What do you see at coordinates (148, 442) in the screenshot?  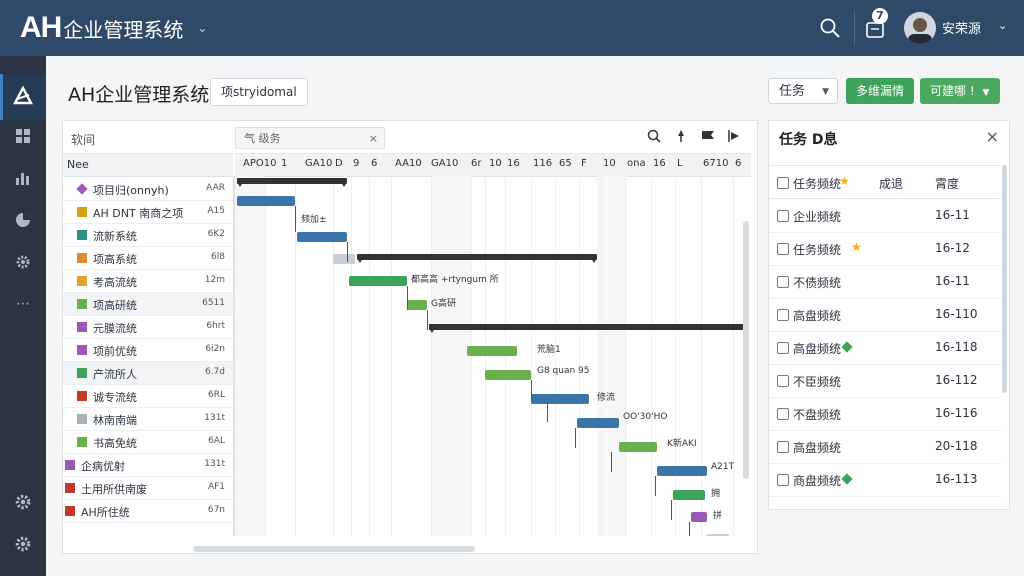 I see `task-row: 书高免统 6AL` at bounding box center [148, 442].